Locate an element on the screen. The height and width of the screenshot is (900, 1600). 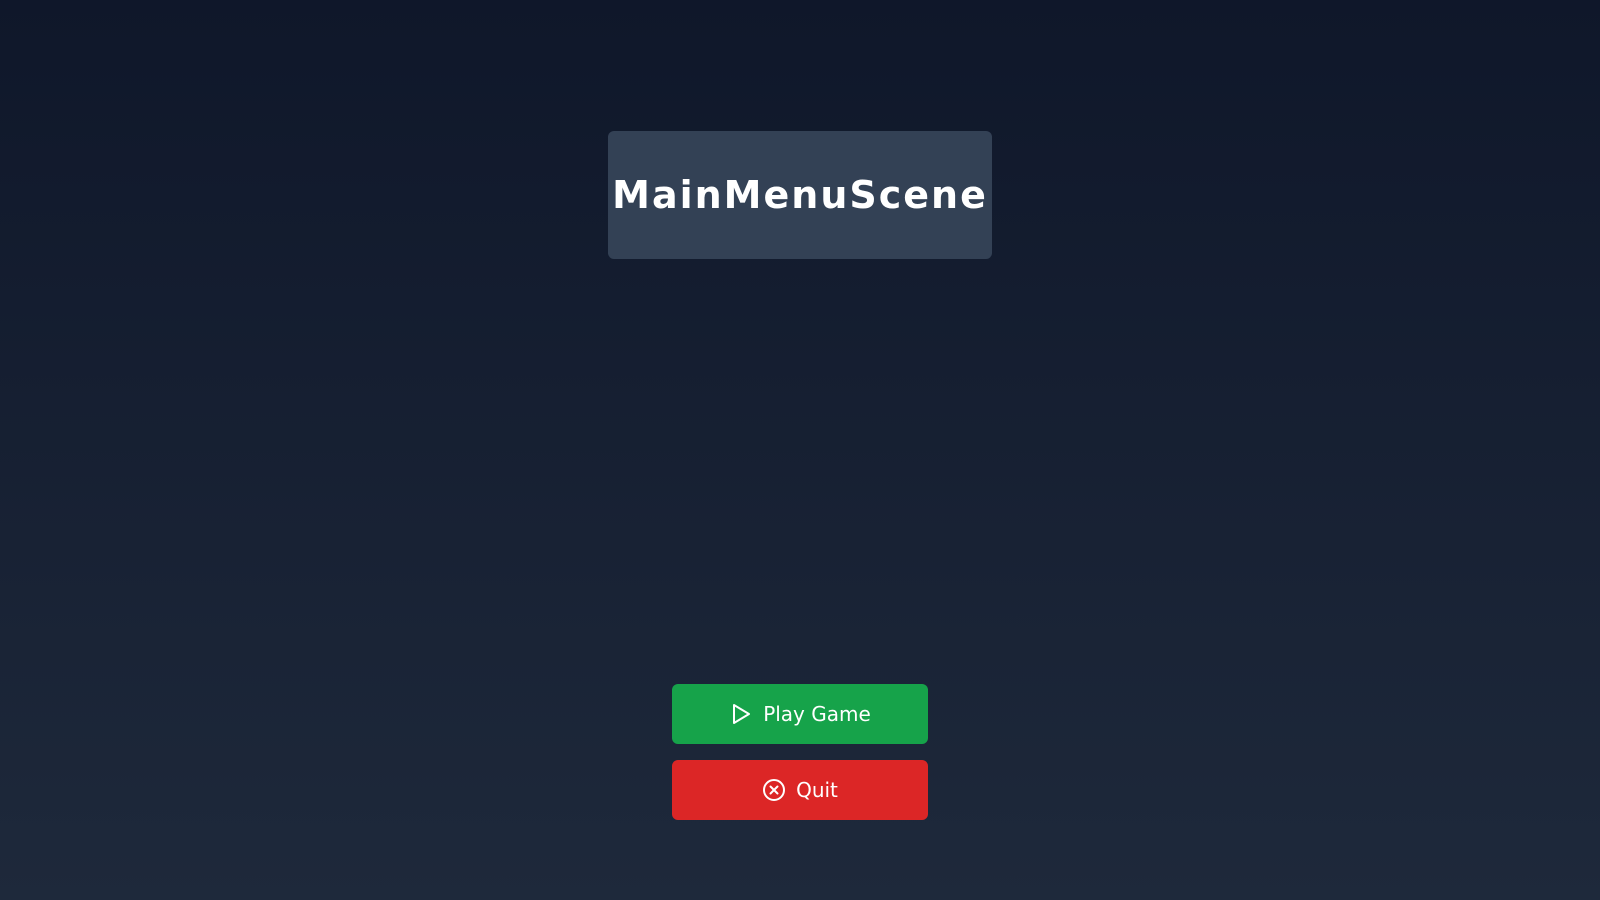
scene-title: MainMenuScene is located at coordinates (800, 195).